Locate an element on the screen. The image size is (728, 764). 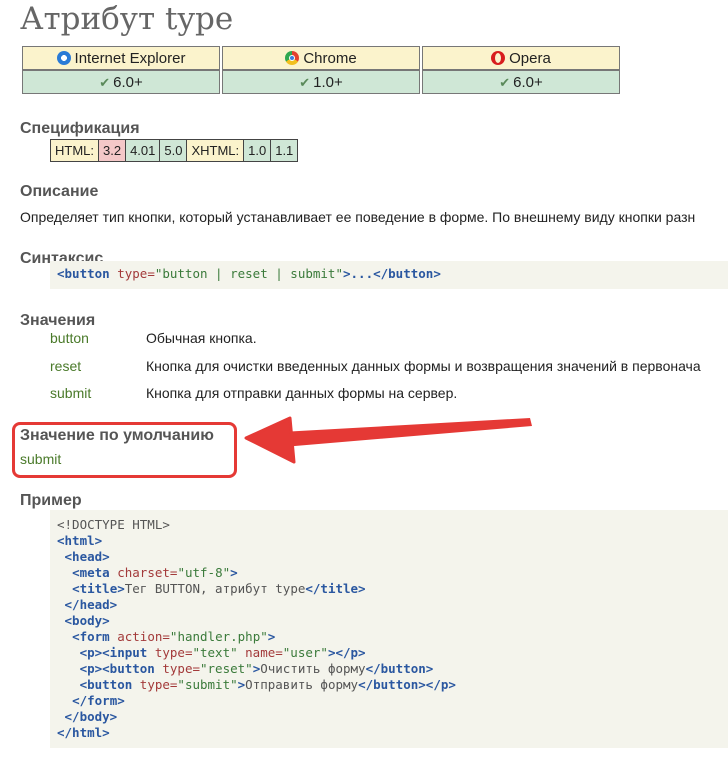
code-token: "user" is located at coordinates (305, 652).